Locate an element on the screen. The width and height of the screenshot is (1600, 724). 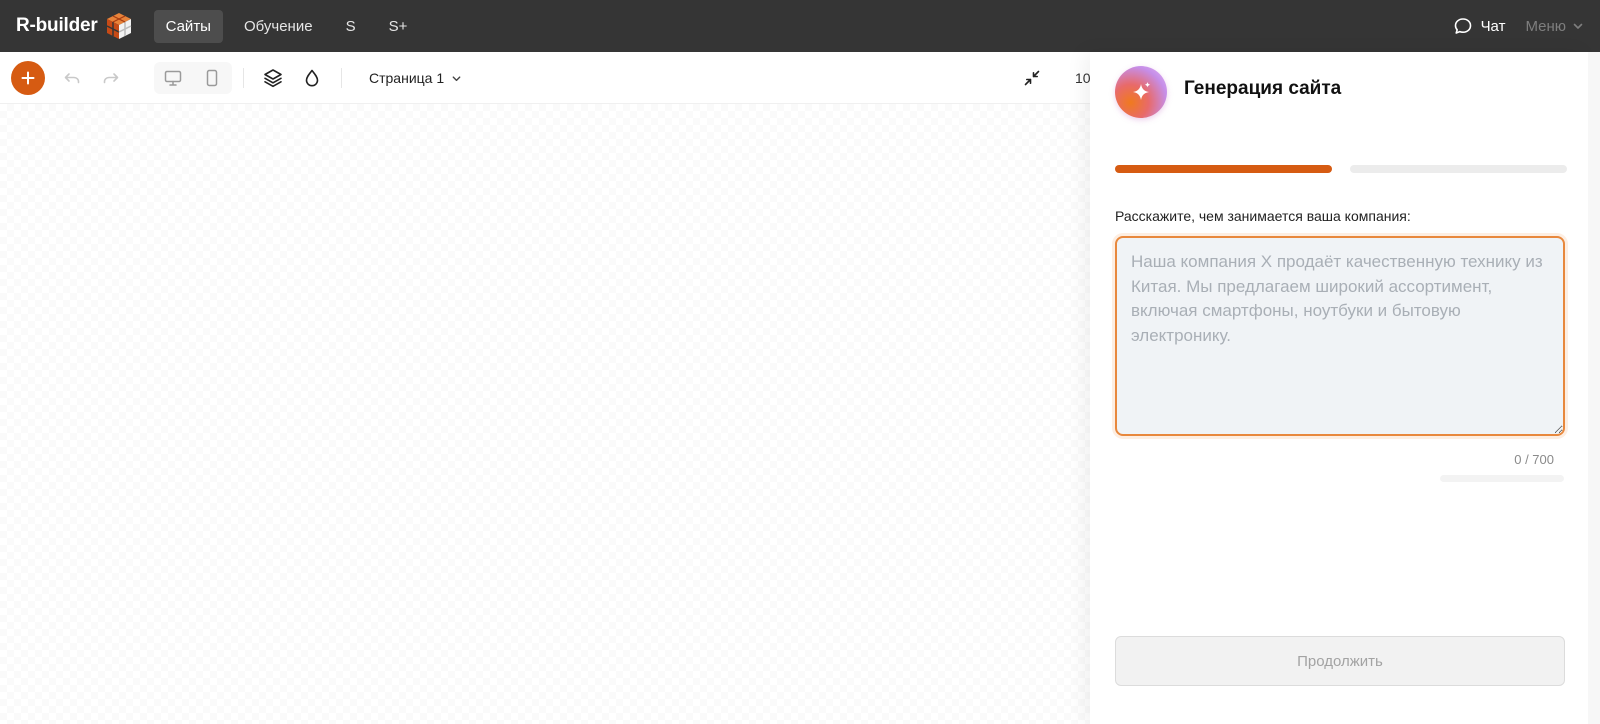
add-block-button is located at coordinates (28, 78).